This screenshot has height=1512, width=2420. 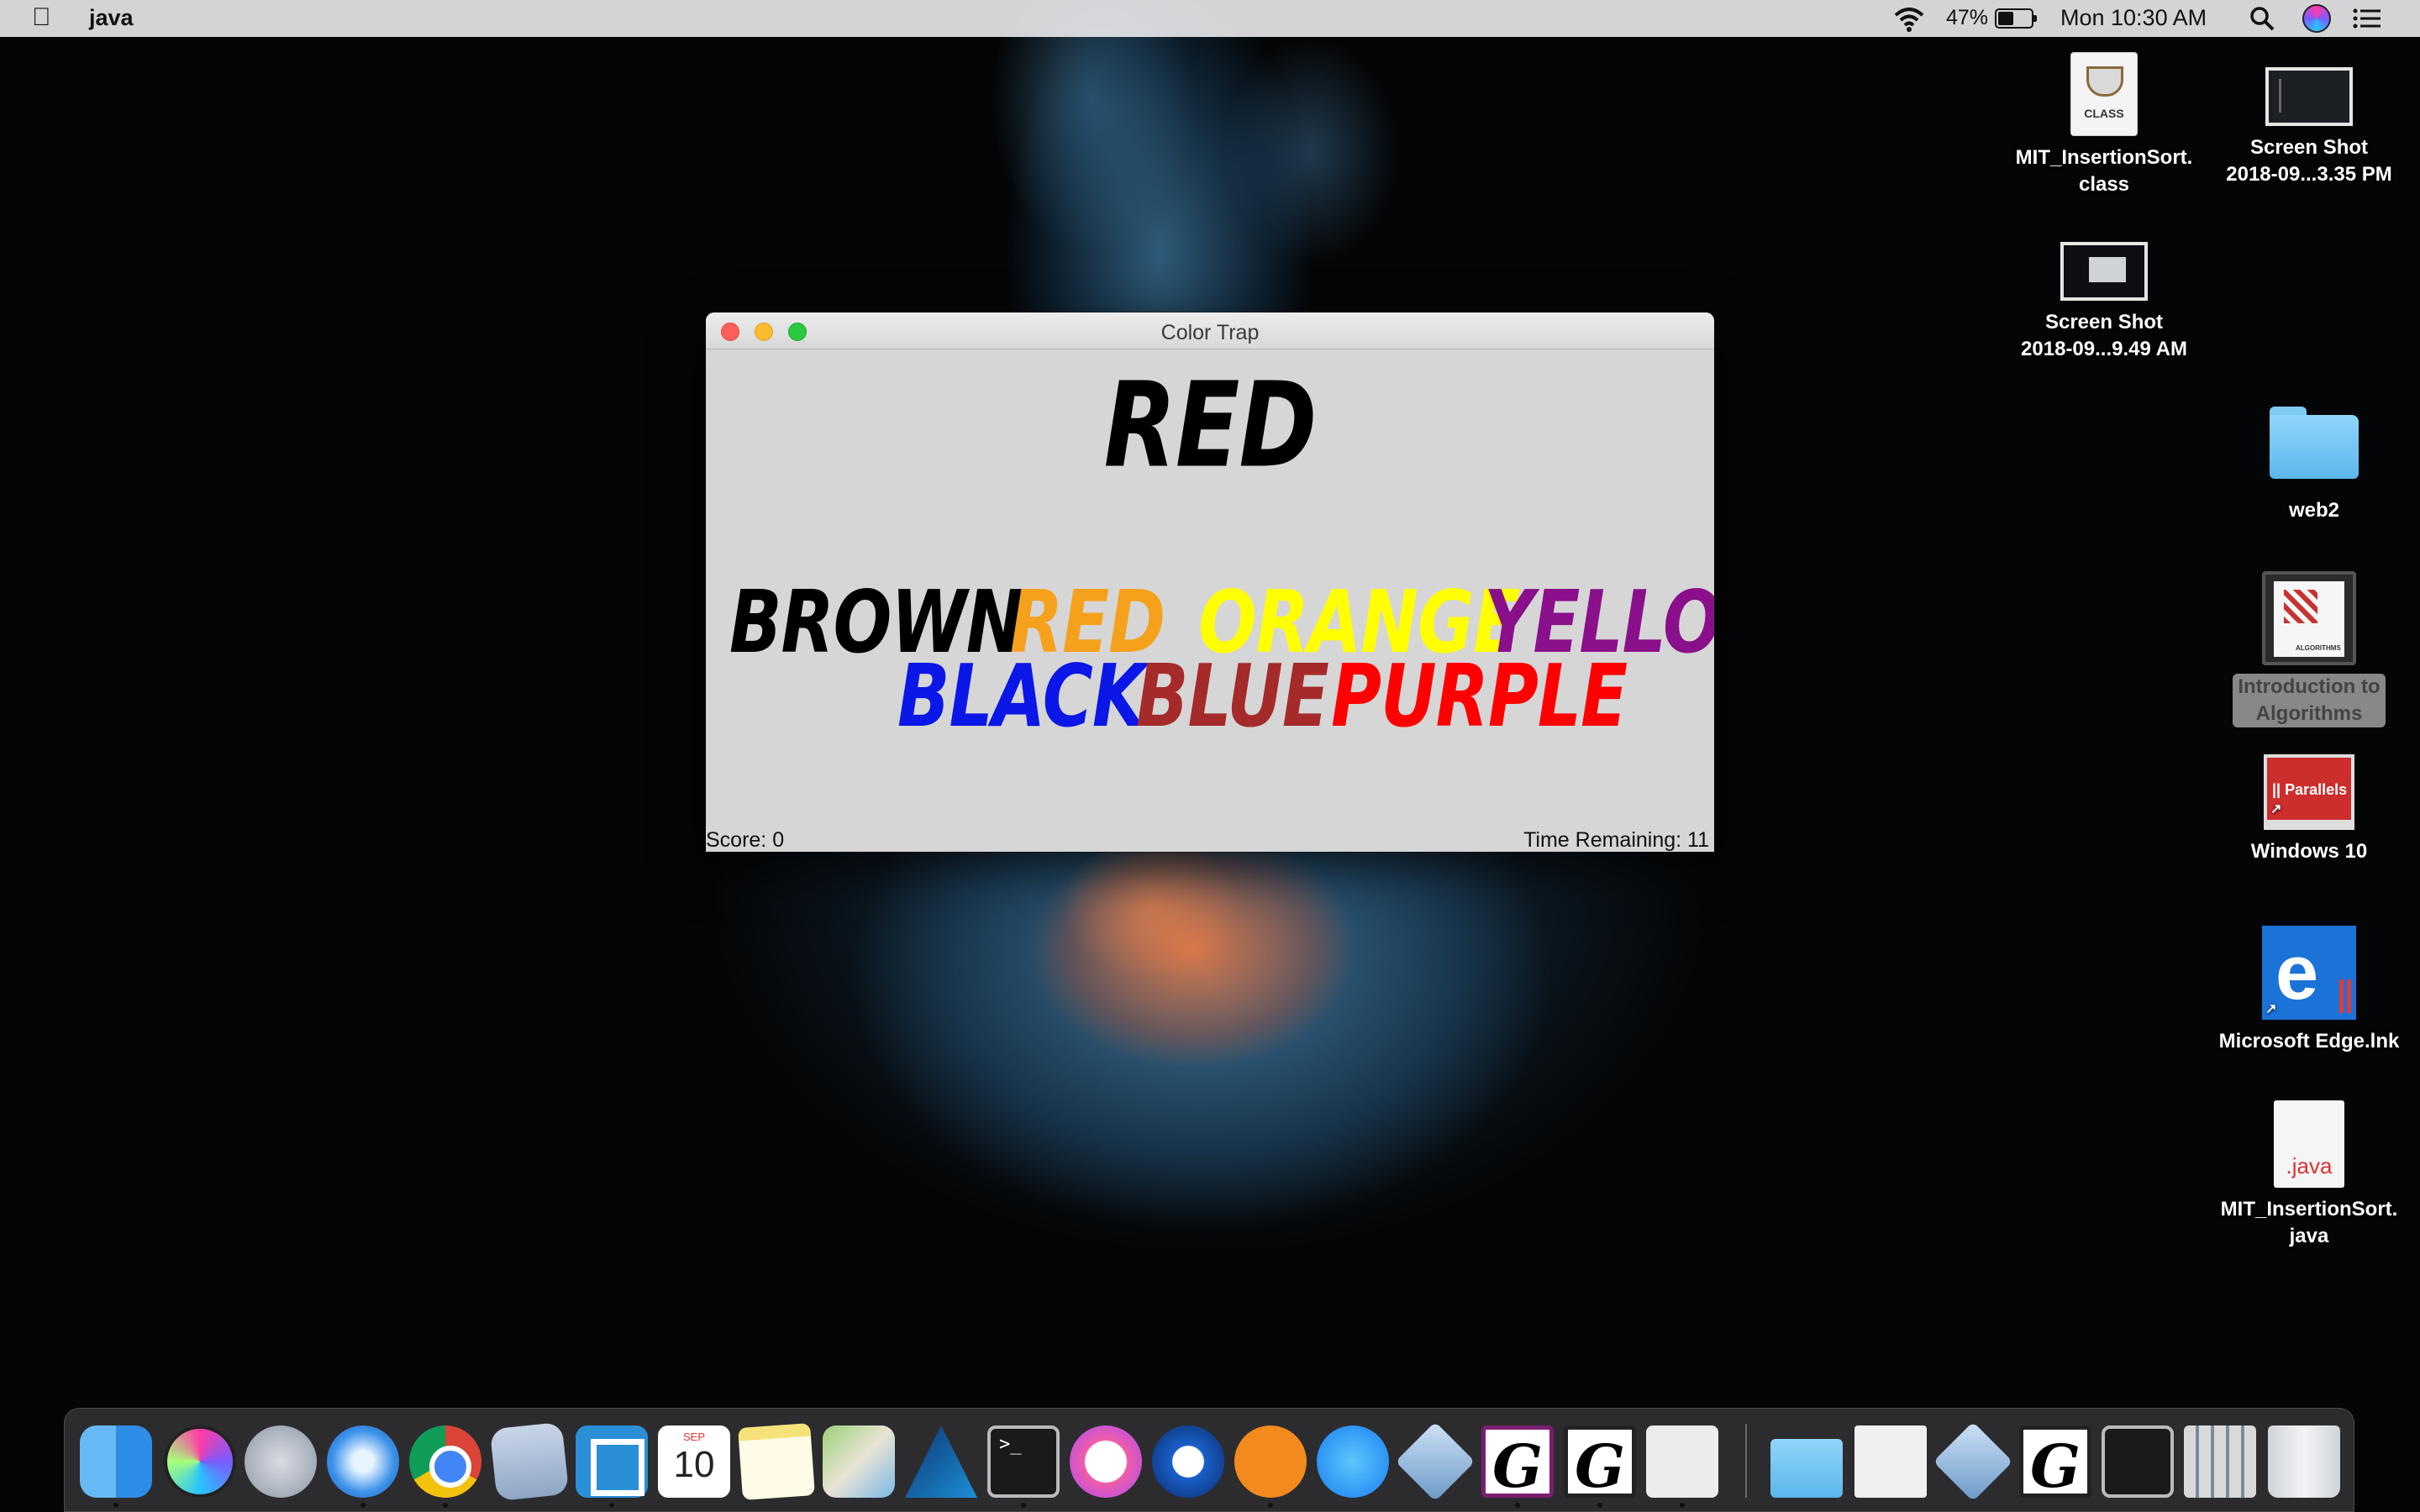 What do you see at coordinates (1270, 1461) in the screenshot?
I see `books-icon` at bounding box center [1270, 1461].